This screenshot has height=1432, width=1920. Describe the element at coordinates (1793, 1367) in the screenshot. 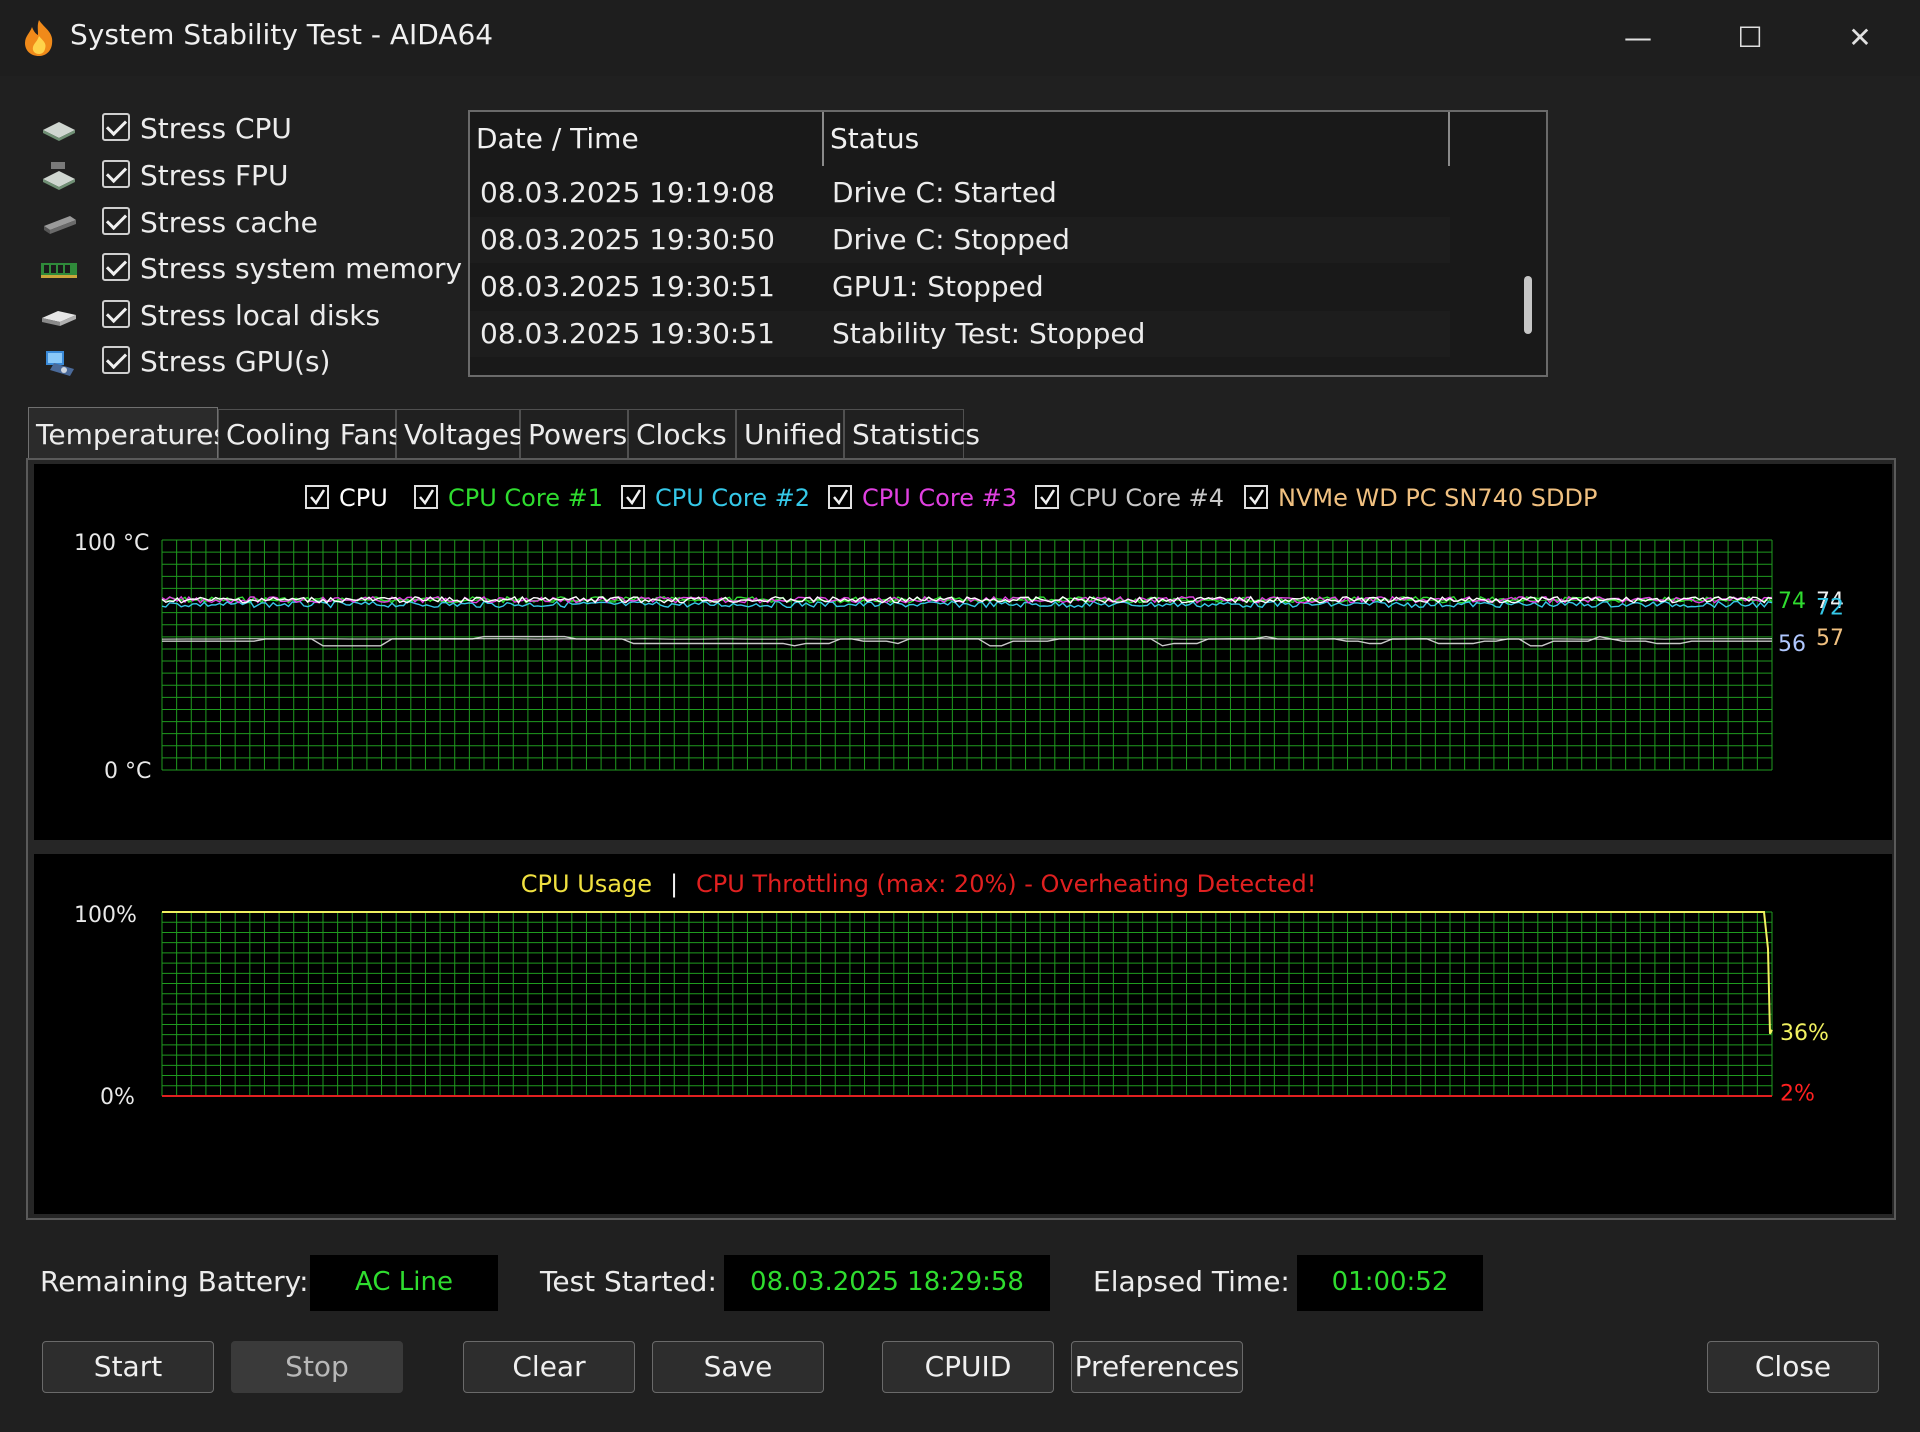

I see `close-button: Close` at that location.